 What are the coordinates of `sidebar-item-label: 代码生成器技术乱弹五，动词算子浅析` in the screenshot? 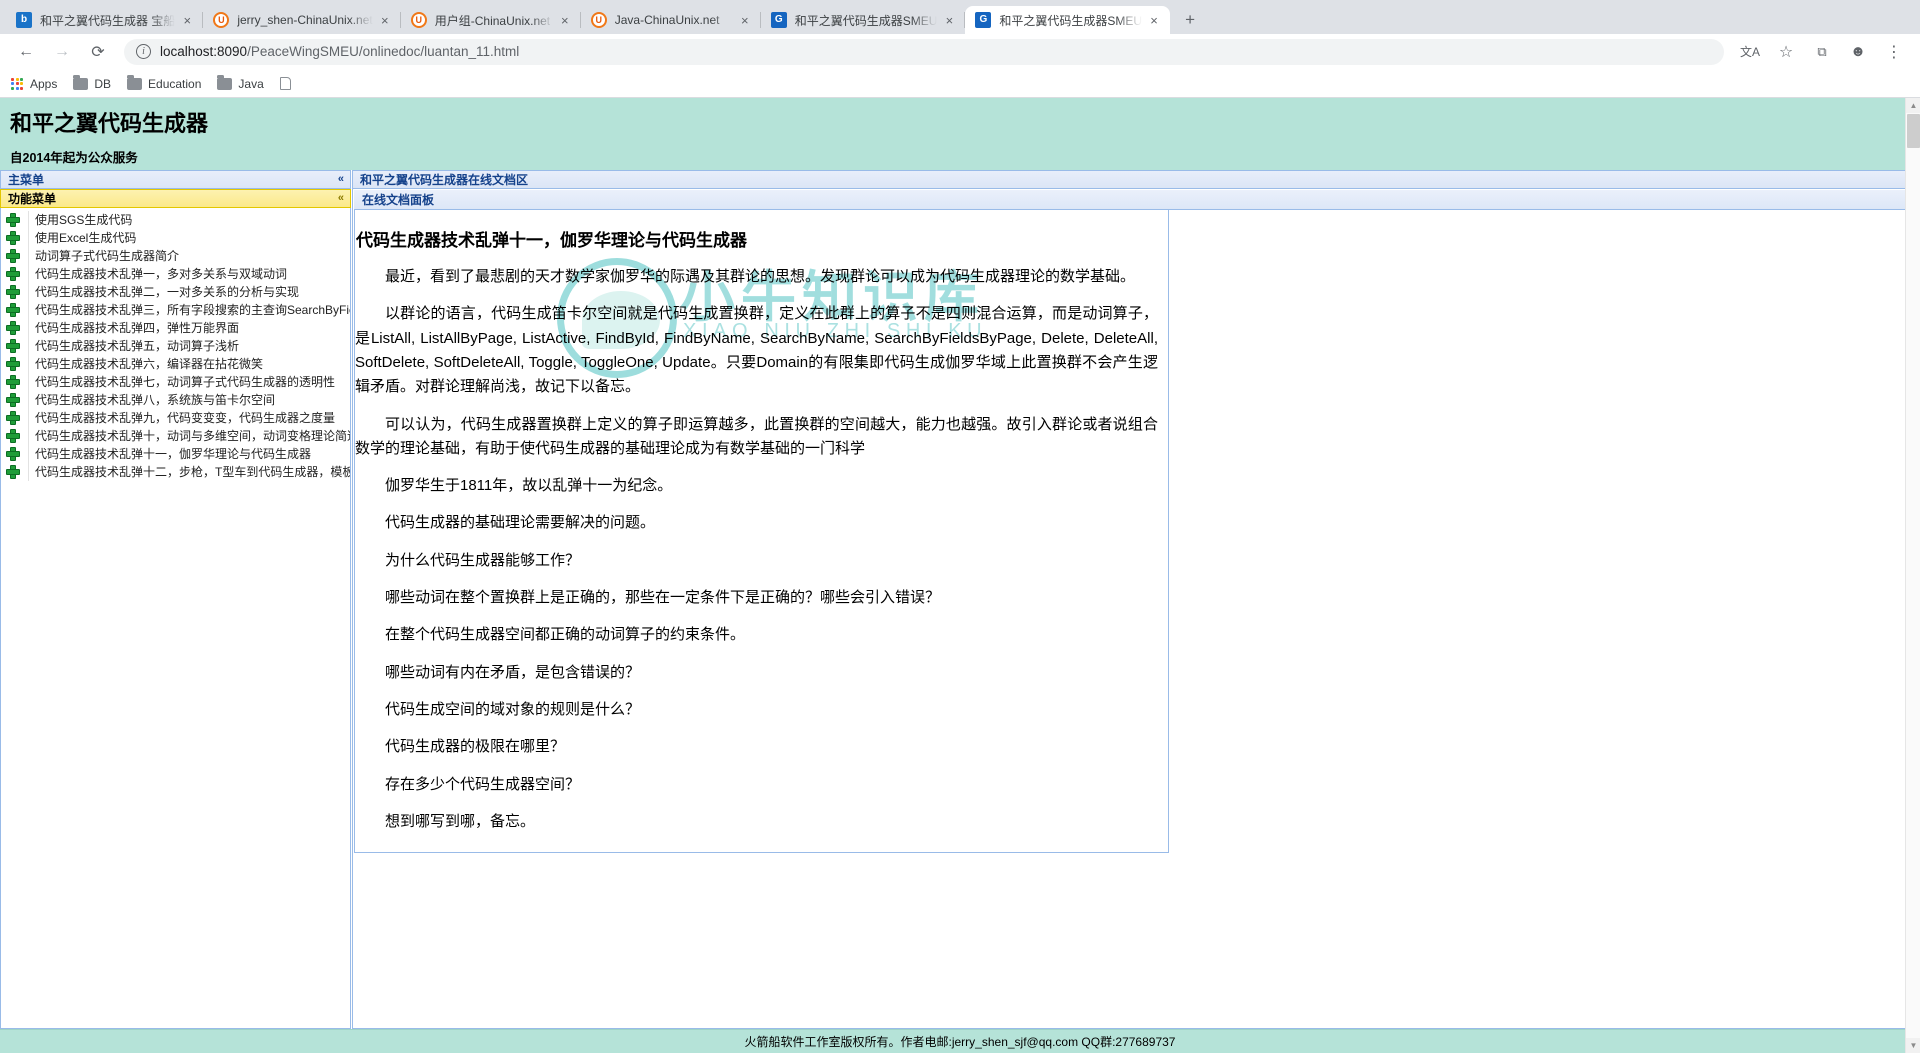 It's located at (133, 345).